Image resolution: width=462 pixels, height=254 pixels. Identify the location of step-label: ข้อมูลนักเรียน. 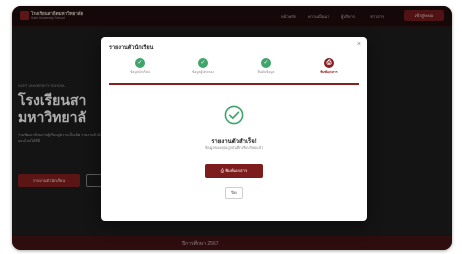
(140, 72).